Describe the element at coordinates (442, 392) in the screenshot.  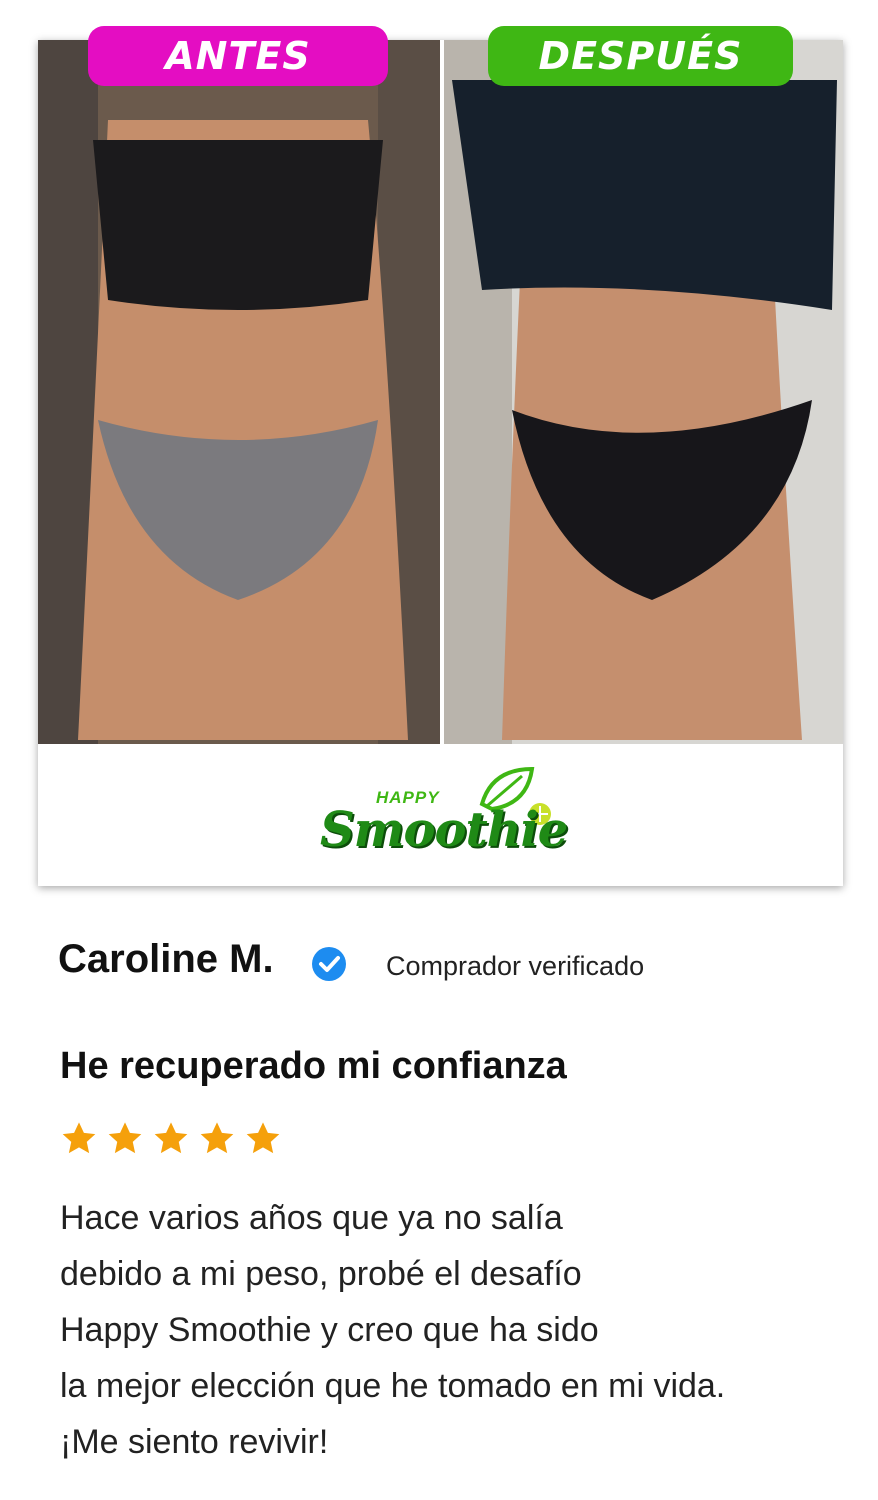
I see `photo-divider` at that location.